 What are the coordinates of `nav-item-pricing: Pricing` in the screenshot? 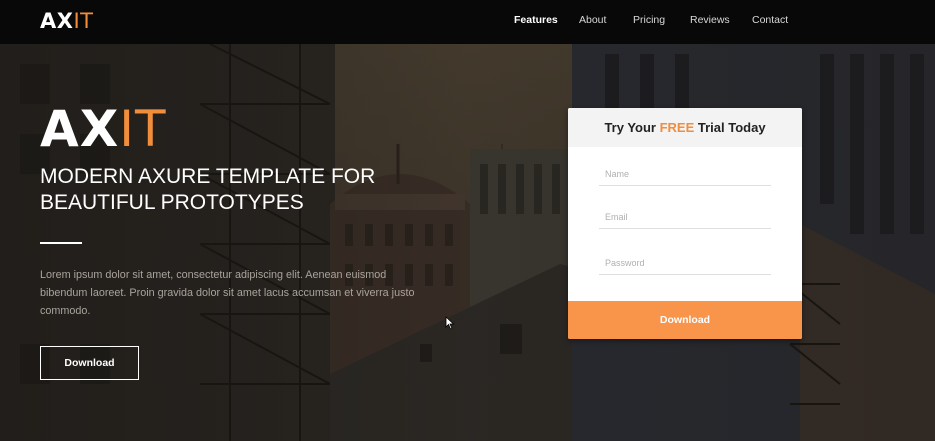 It's located at (649, 20).